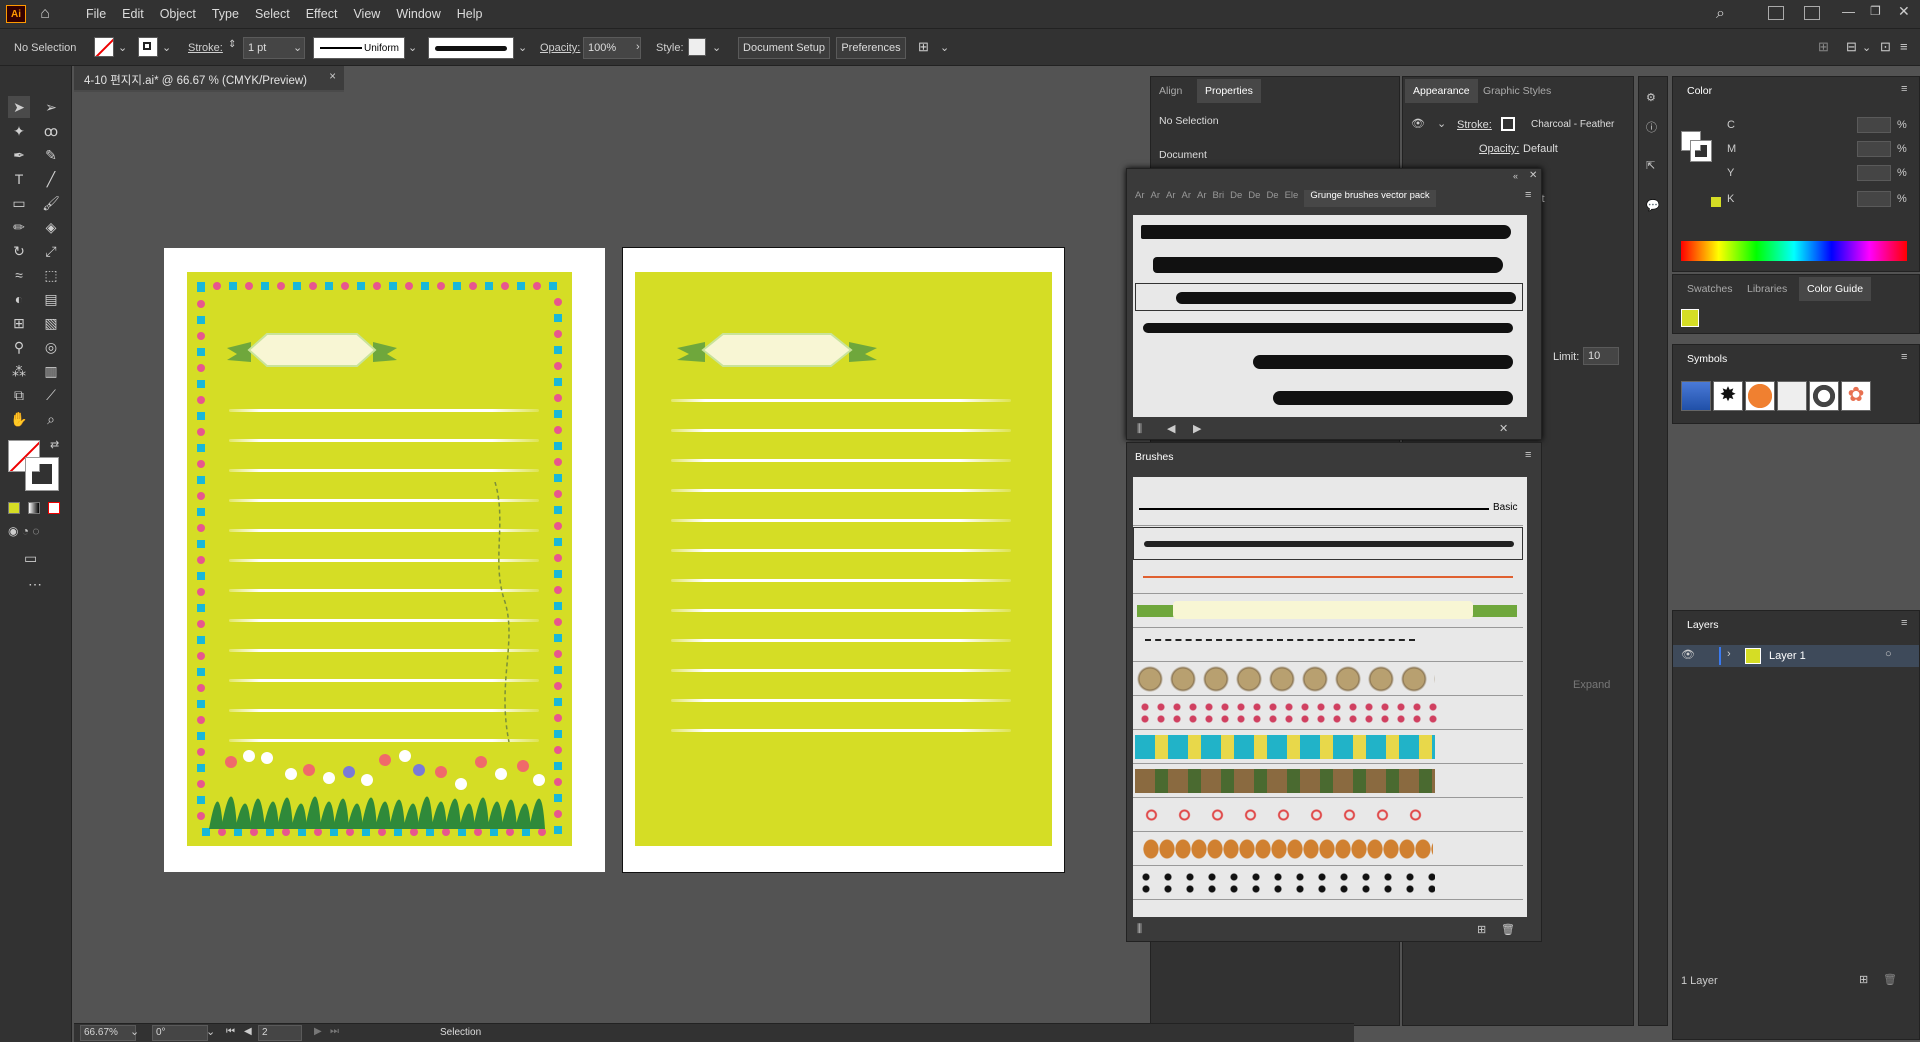  I want to click on remove-library-icon: ✕, so click(1503, 428).